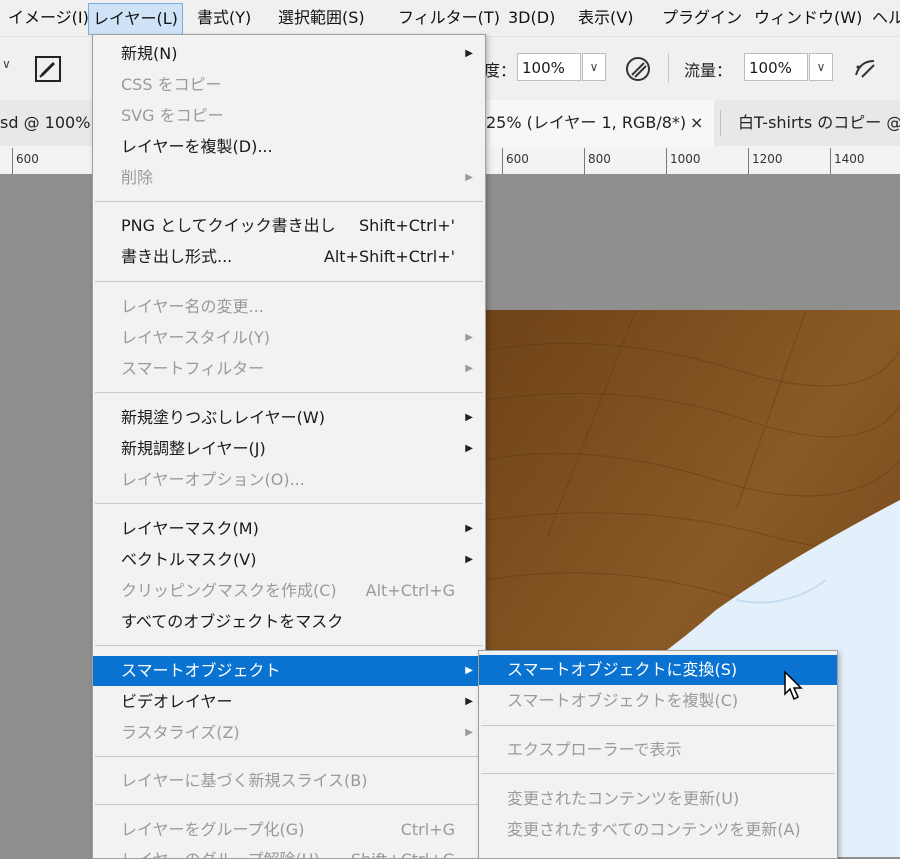 The width and height of the screenshot is (900, 859). What do you see at coordinates (289, 226) in the screenshot?
I see `menu-item-quick-export: PNG としてクイック書き出し Shift+Ctrl+'` at bounding box center [289, 226].